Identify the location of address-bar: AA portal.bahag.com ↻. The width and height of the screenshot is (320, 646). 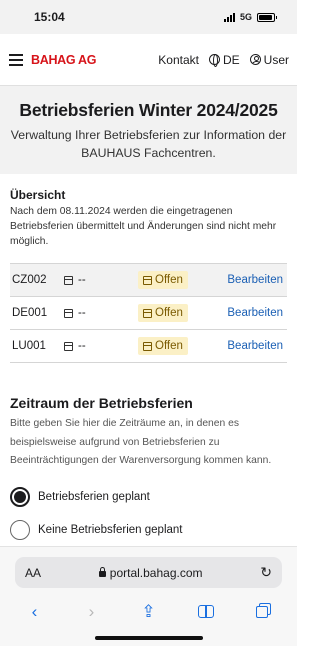
(148, 572).